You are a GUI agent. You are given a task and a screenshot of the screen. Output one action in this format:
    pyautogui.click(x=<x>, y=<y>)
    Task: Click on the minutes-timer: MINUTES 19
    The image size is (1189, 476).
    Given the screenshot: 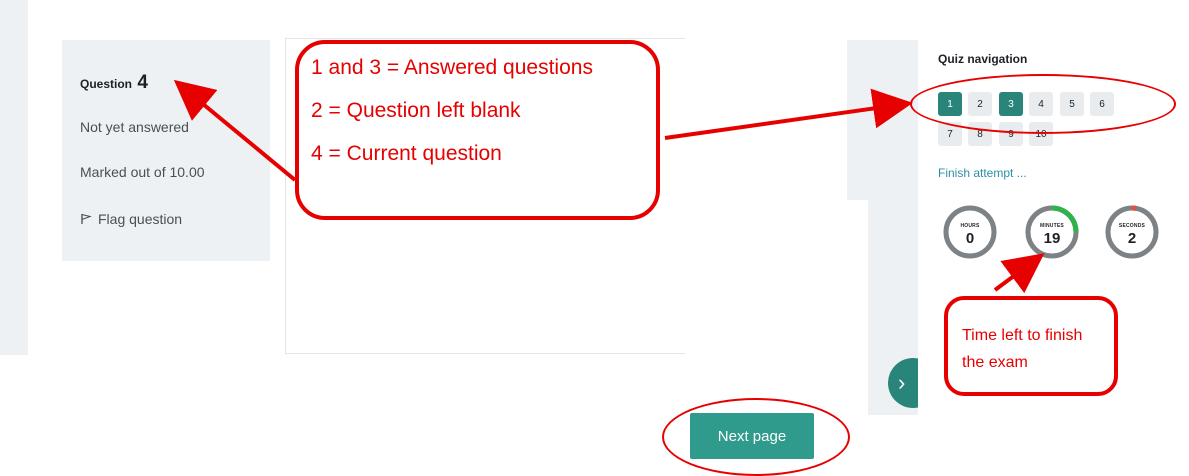 What is the action you would take?
    pyautogui.click(x=1052, y=232)
    